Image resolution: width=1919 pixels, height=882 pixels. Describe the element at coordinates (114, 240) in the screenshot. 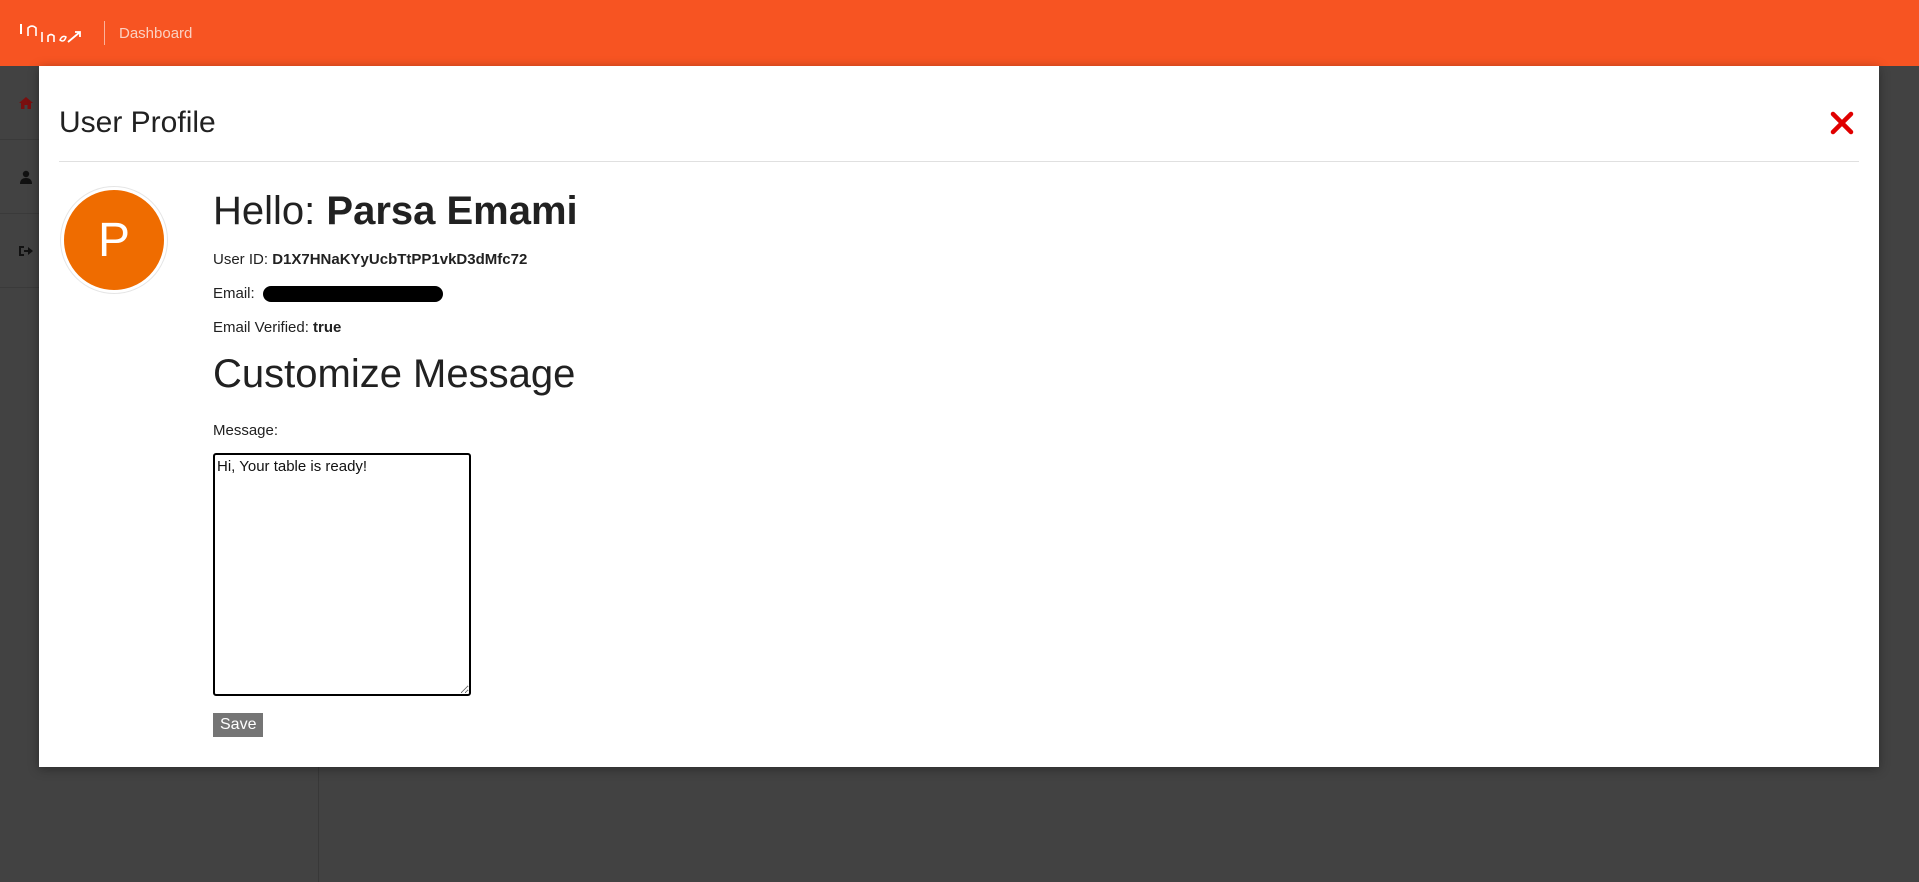

I see `avatar: P` at that location.